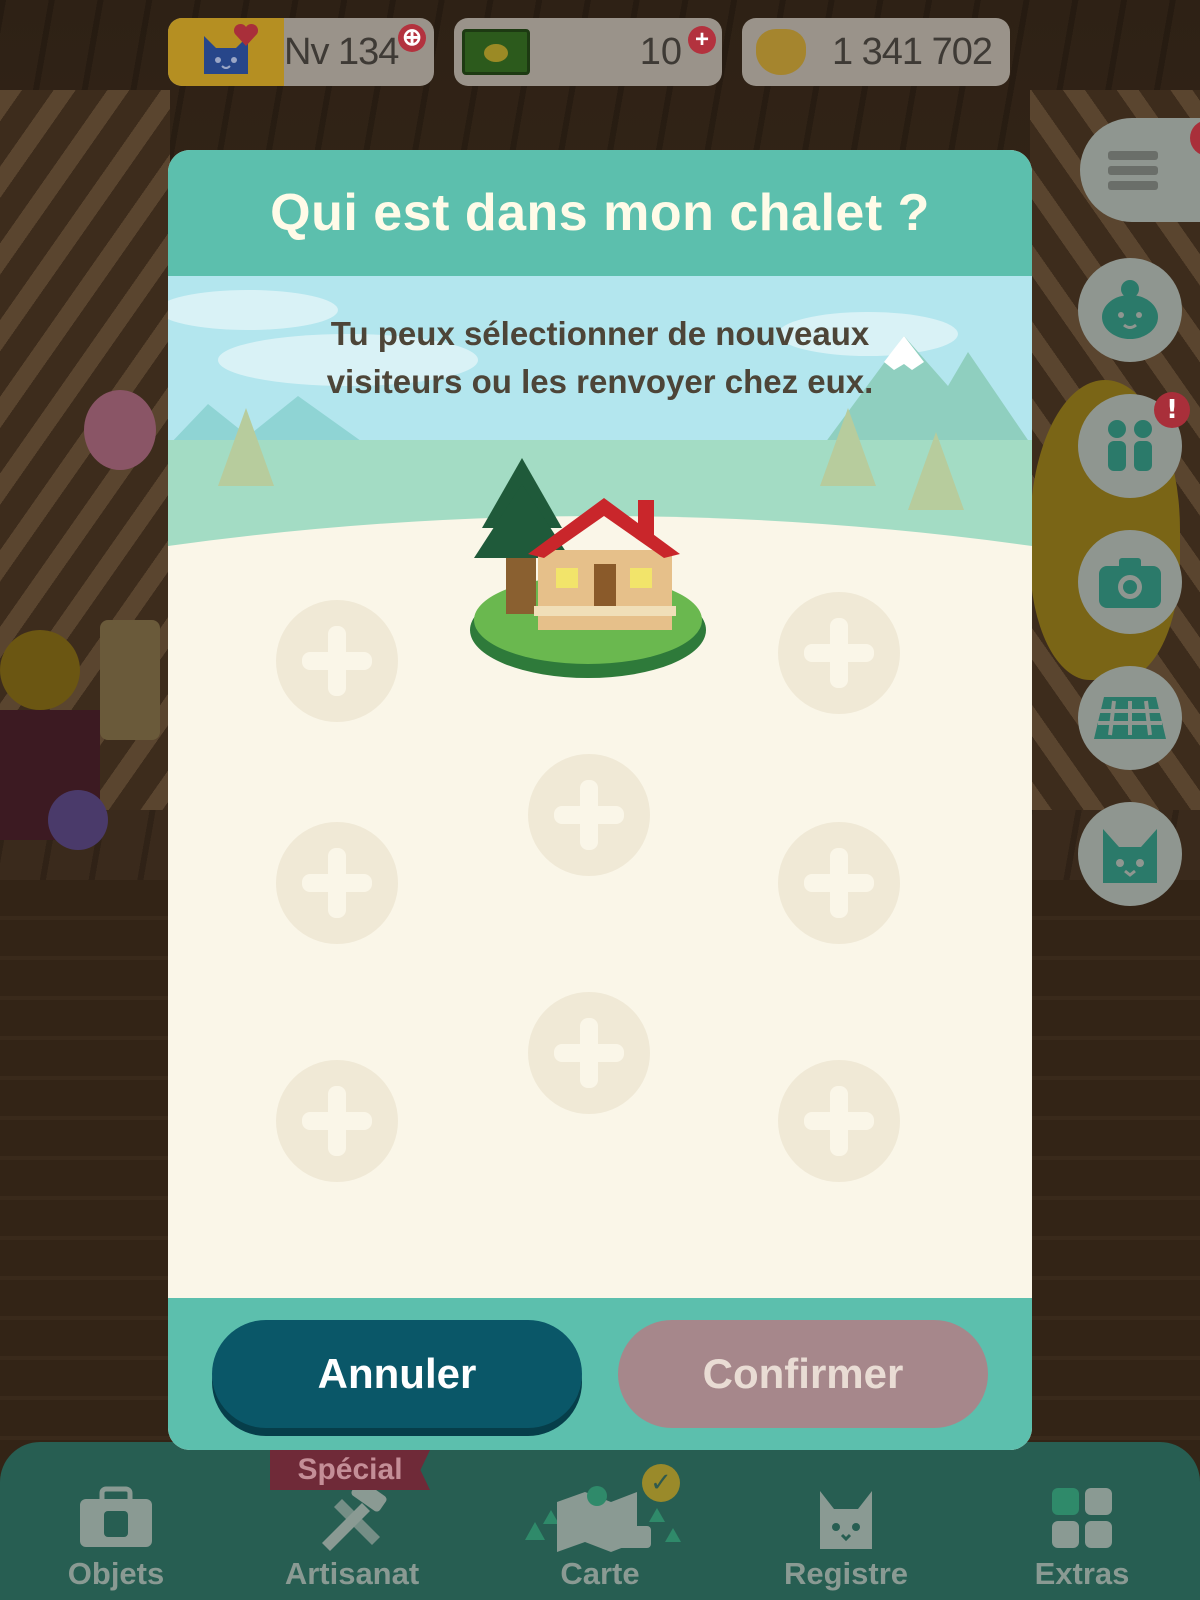 This screenshot has height=1600, width=1200. I want to click on bell-bag-icon, so click(781, 52).